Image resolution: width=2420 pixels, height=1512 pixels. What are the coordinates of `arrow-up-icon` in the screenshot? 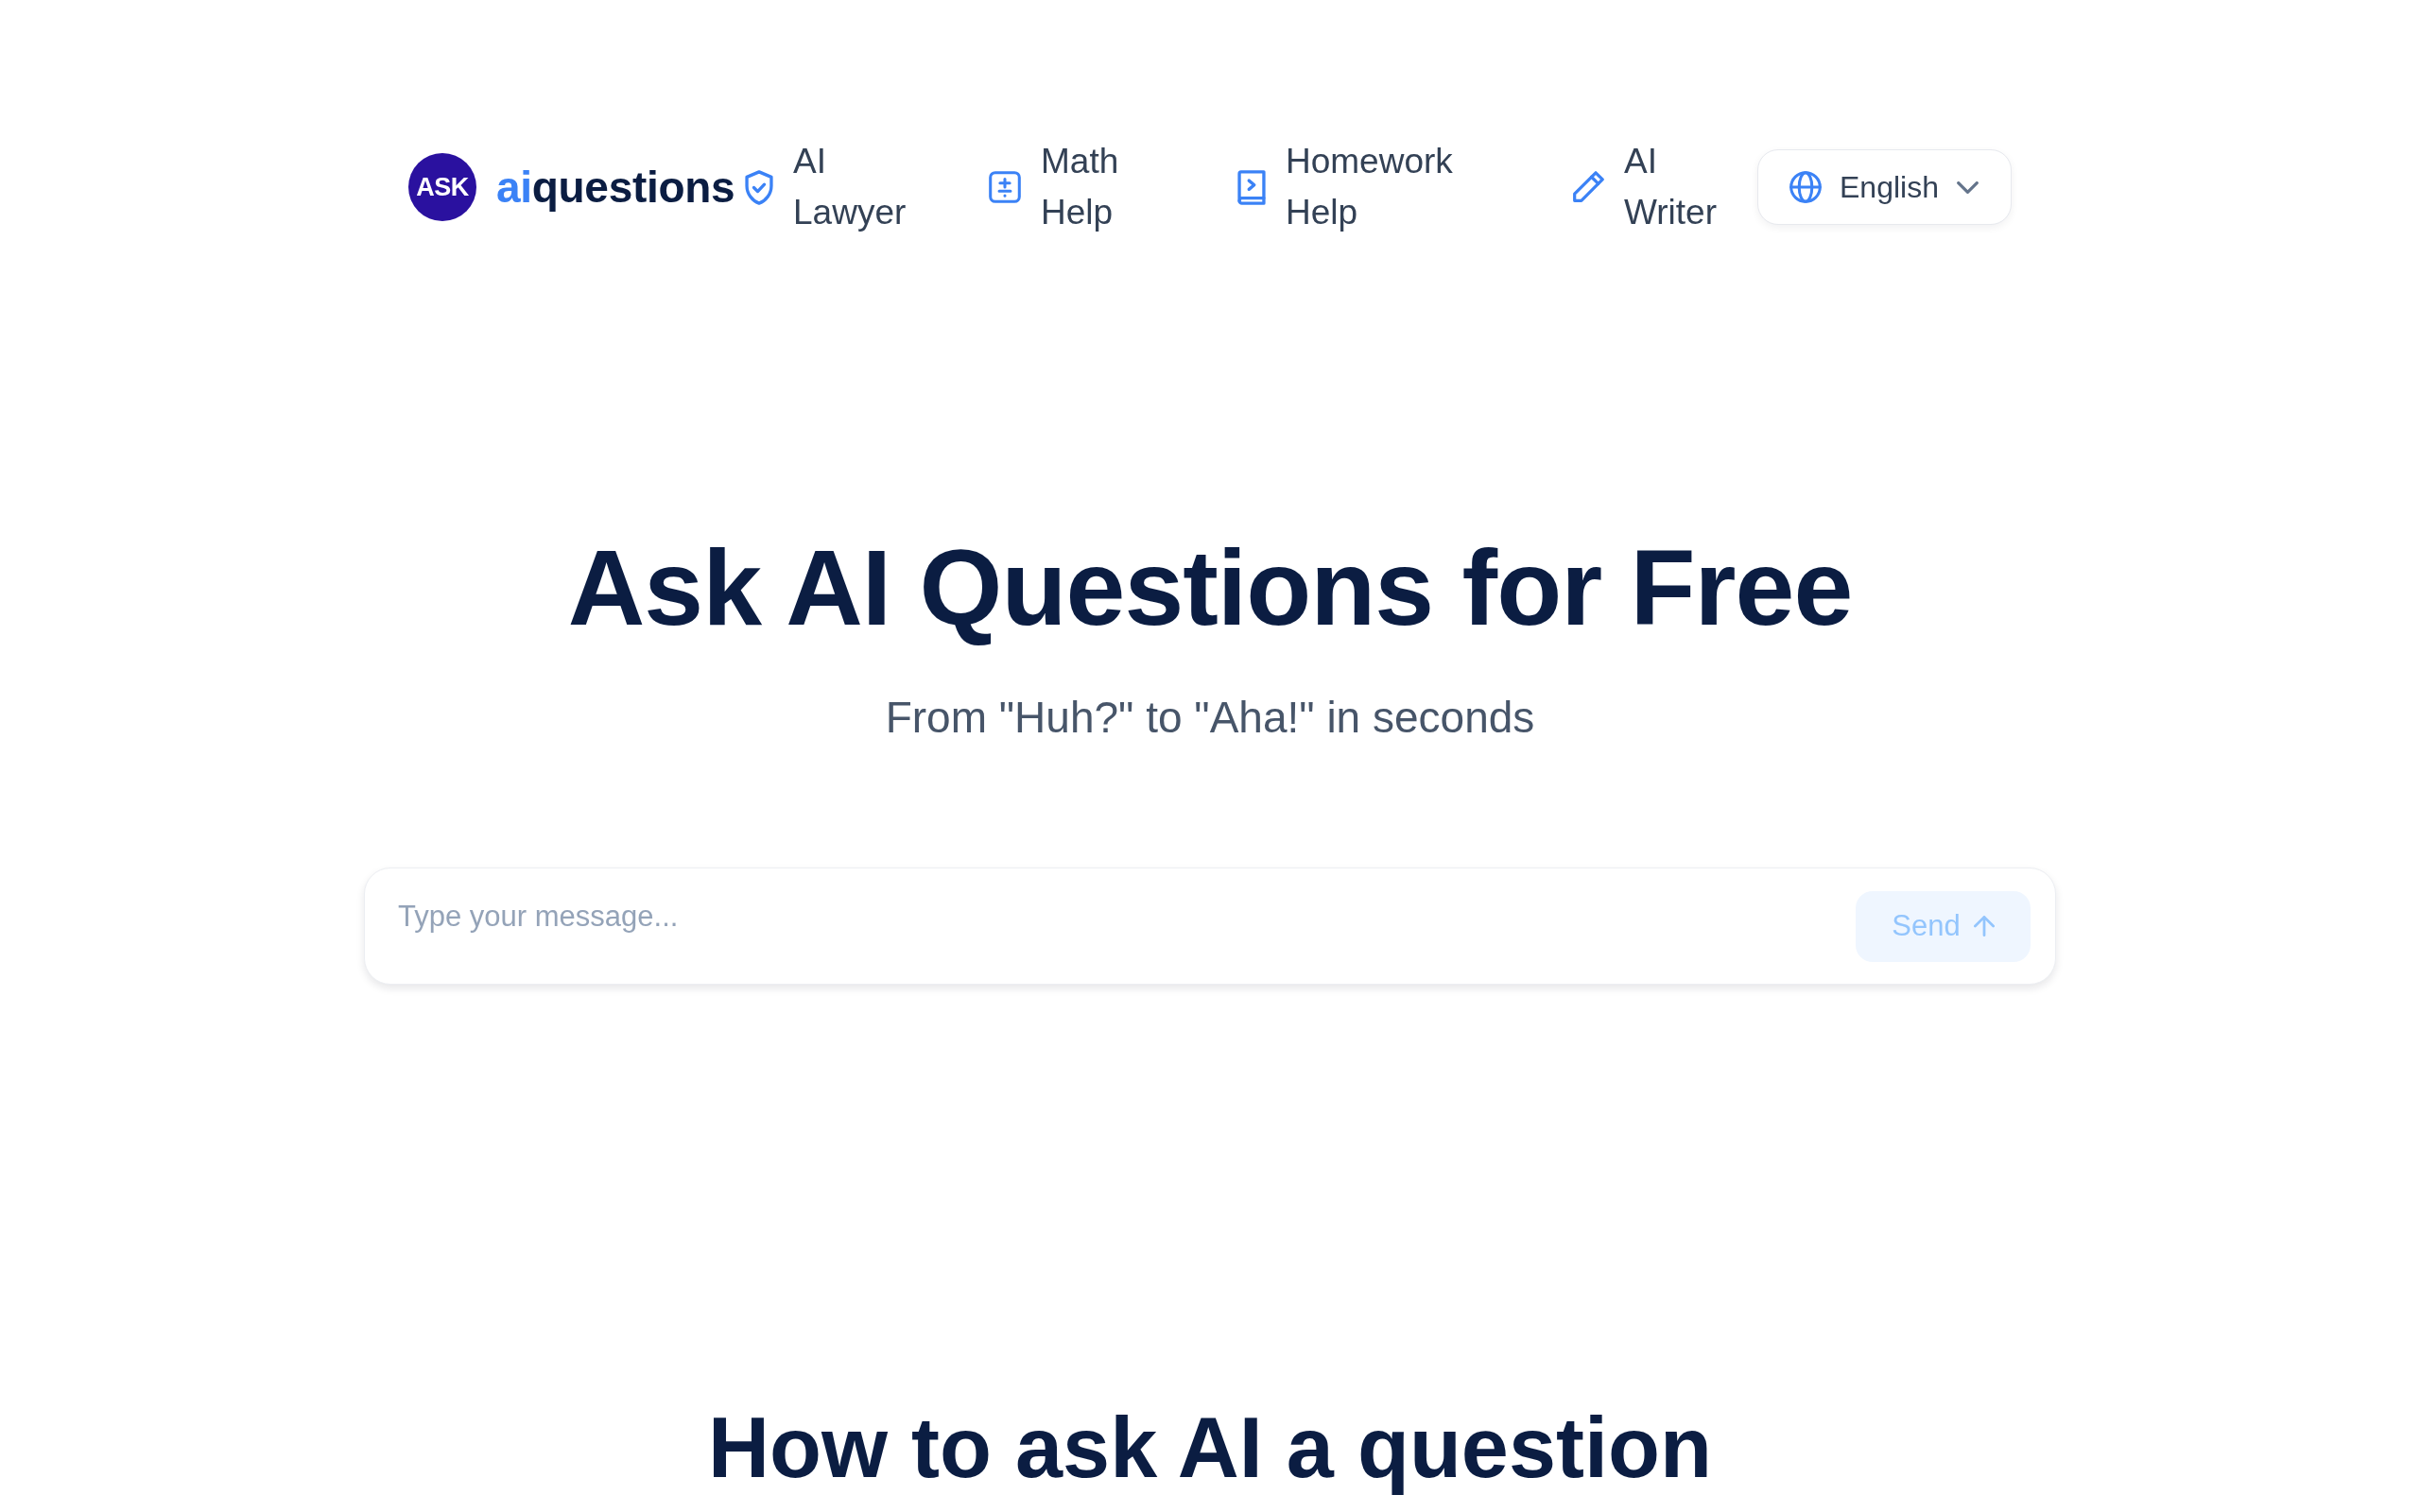 It's located at (1984, 926).